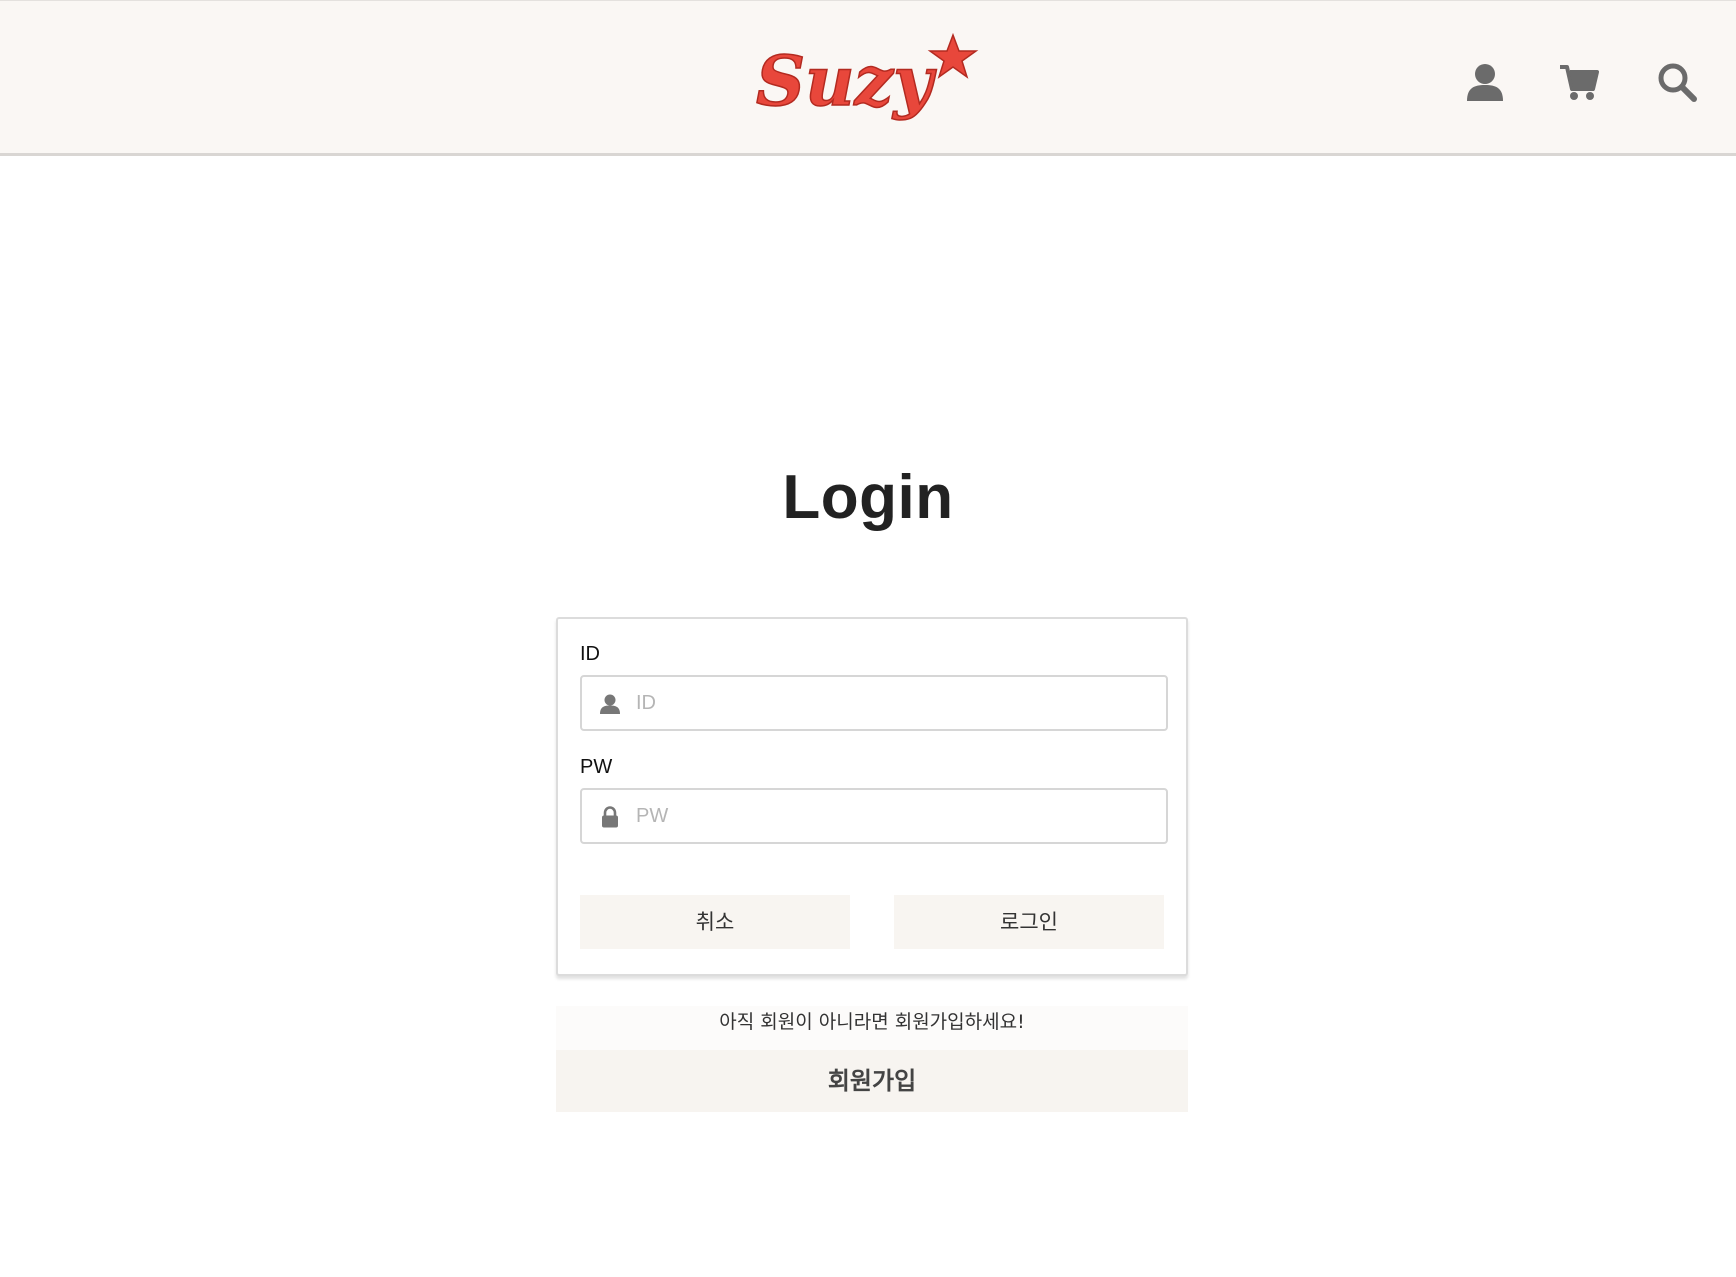 The image size is (1736, 1277). Describe the element at coordinates (1677, 82) in the screenshot. I see `search-icon` at that location.